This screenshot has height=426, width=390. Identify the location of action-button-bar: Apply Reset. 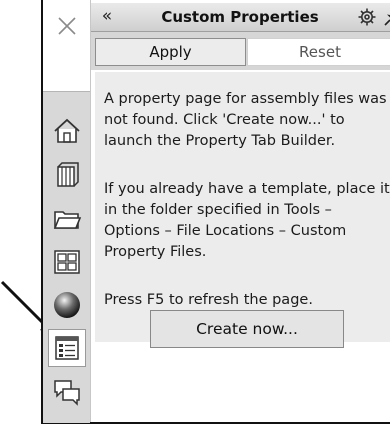
(240, 51).